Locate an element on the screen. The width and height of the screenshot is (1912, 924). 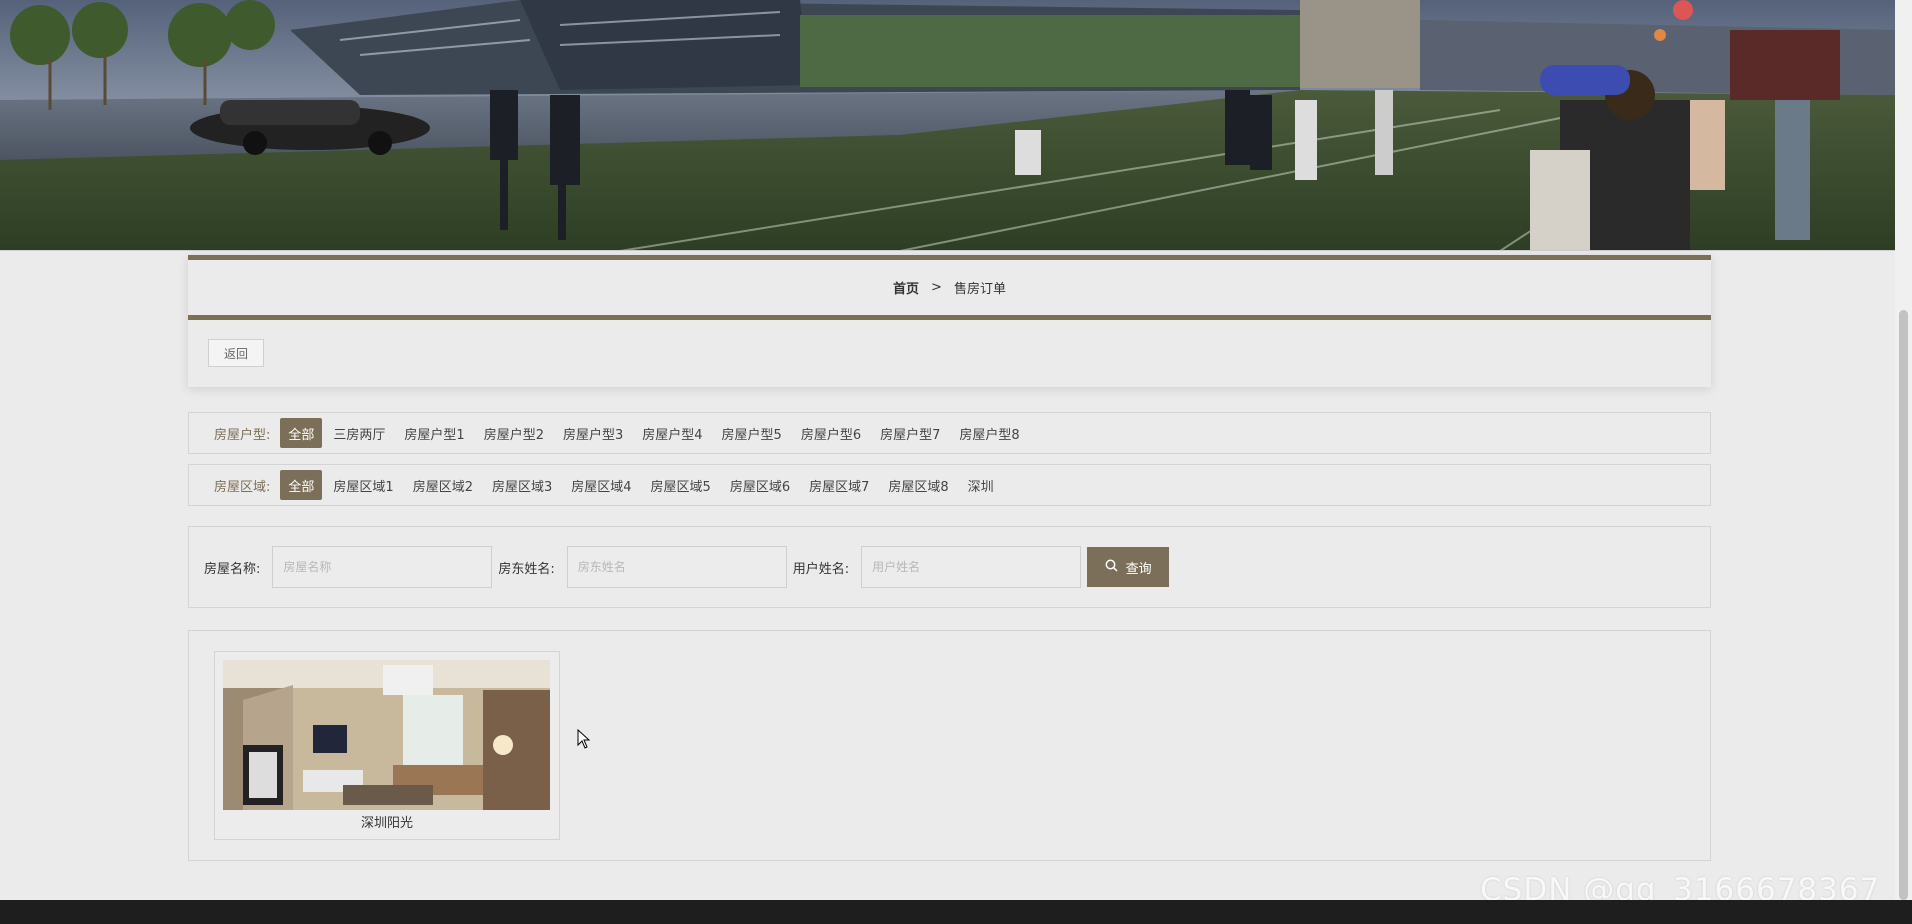
filter-type-option: 房屋户型8 is located at coordinates (989, 433).